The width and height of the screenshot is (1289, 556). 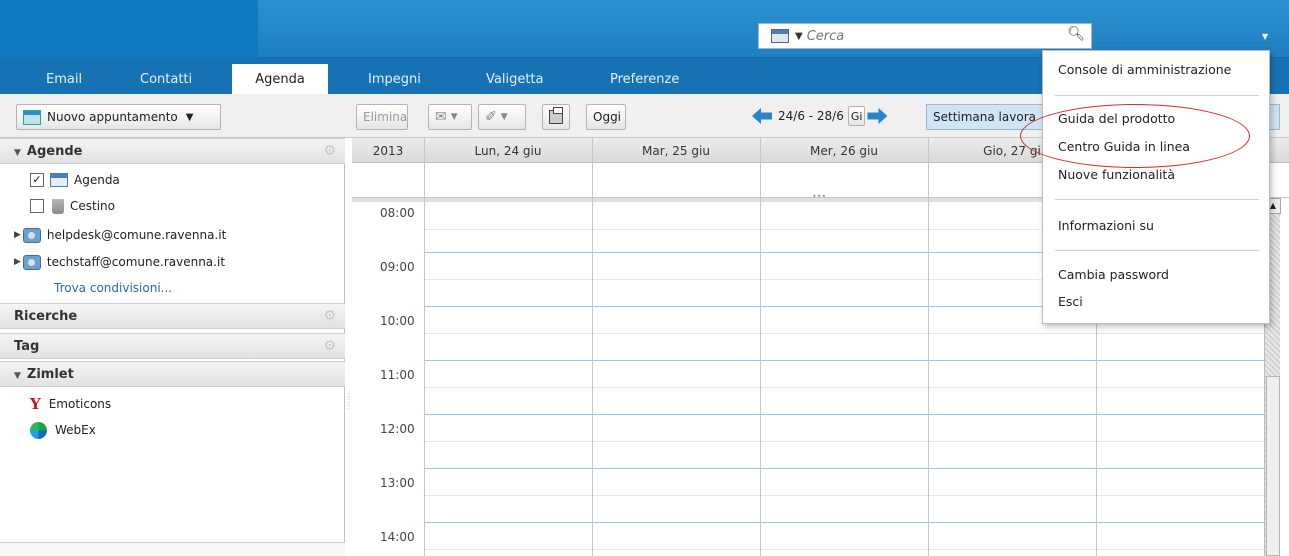 I want to click on day-header: Lun, 24 giu, so click(x=508, y=151).